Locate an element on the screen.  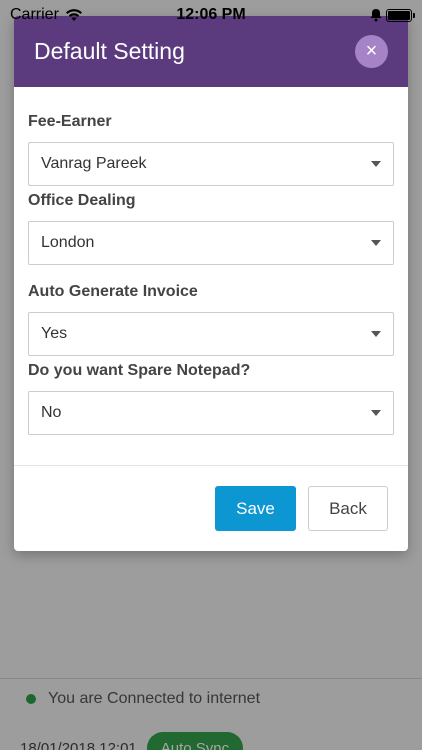
back-button: Back is located at coordinates (348, 508).